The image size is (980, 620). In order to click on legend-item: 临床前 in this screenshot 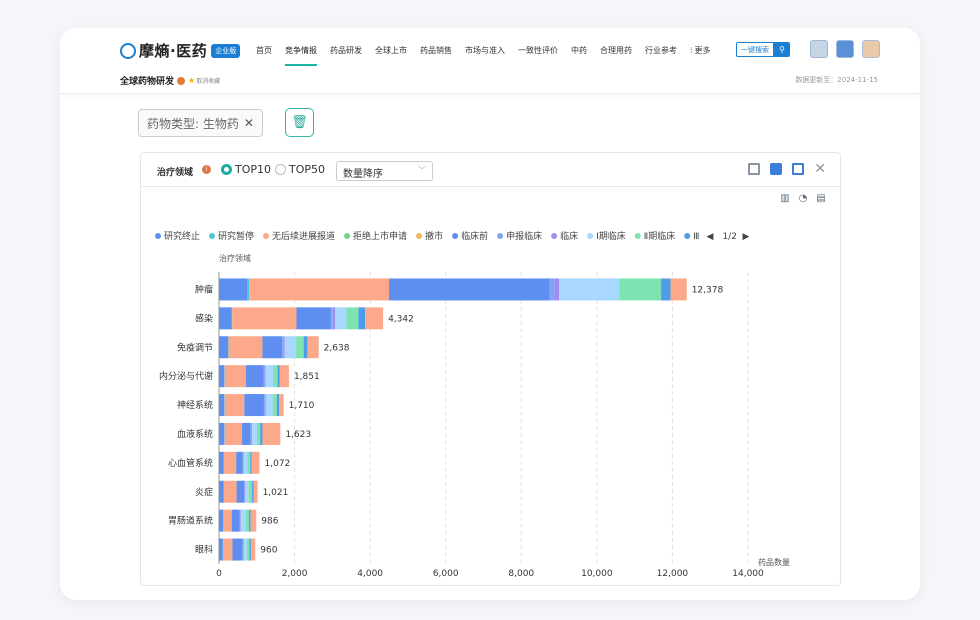, I will do `click(474, 236)`.